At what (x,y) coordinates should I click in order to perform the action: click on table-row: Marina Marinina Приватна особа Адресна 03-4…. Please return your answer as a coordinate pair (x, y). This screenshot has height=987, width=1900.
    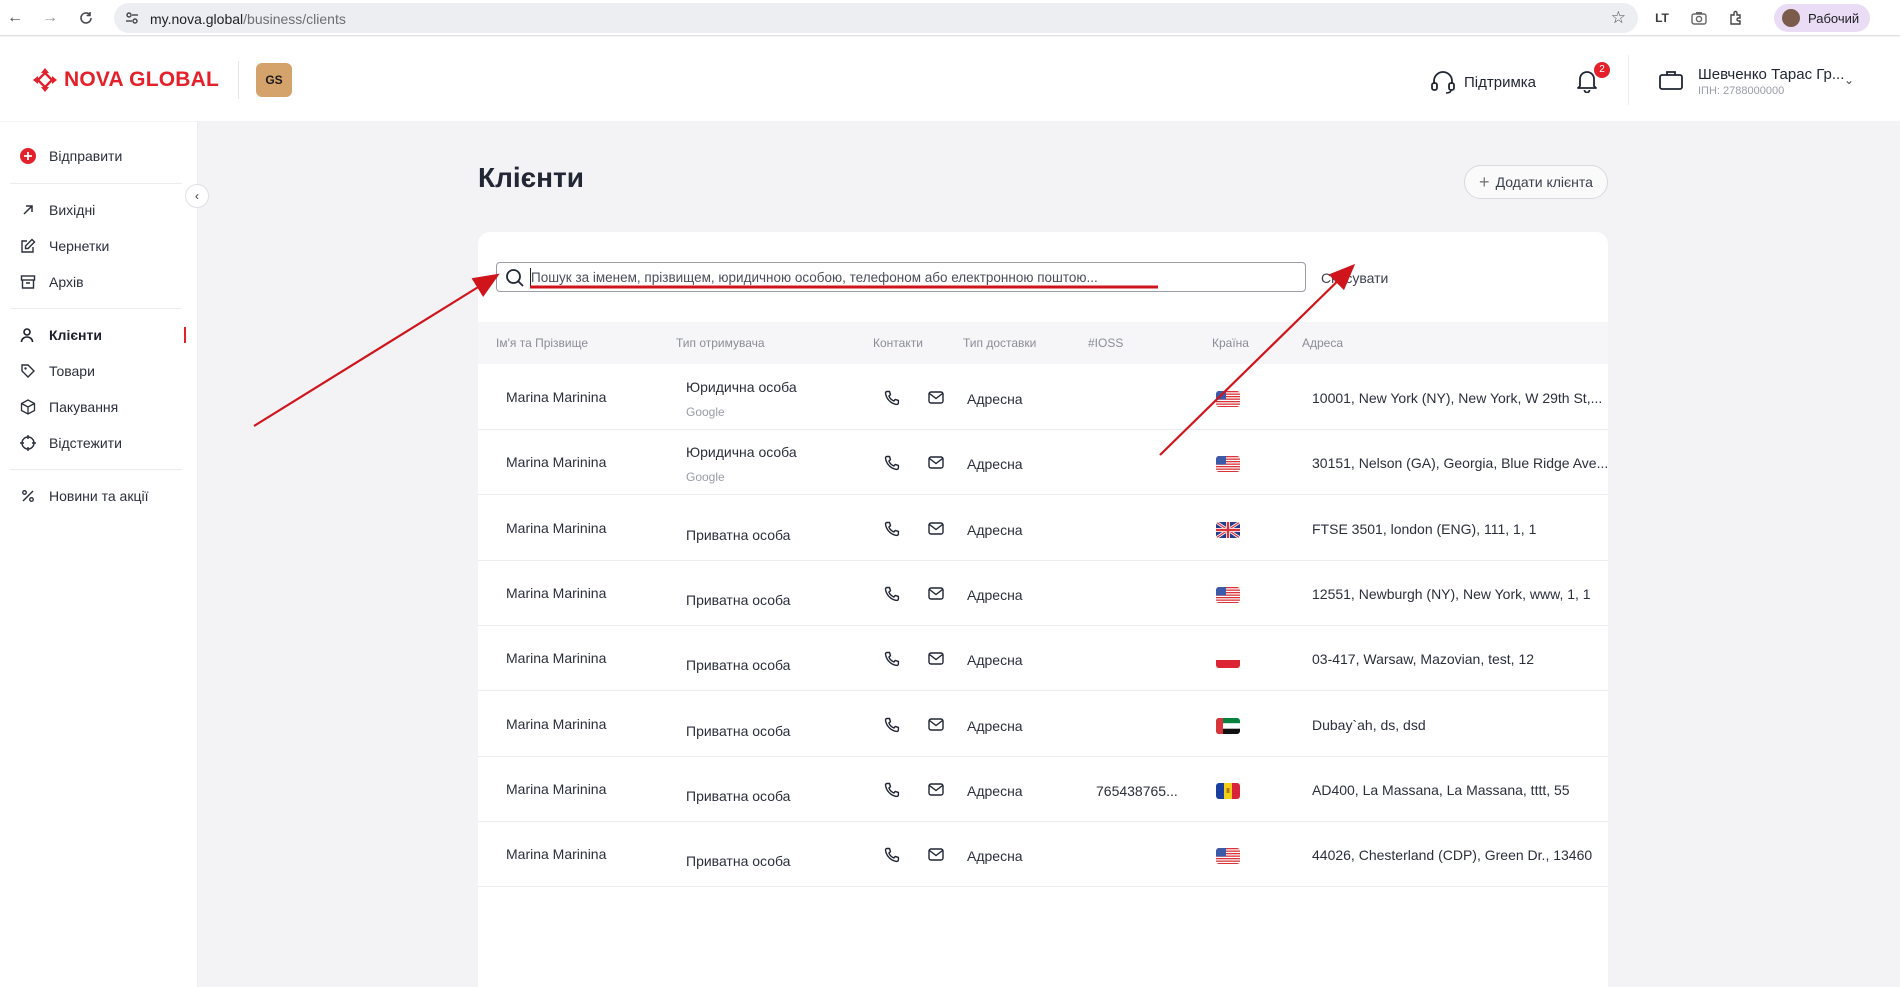
    Looking at the image, I should click on (1043, 659).